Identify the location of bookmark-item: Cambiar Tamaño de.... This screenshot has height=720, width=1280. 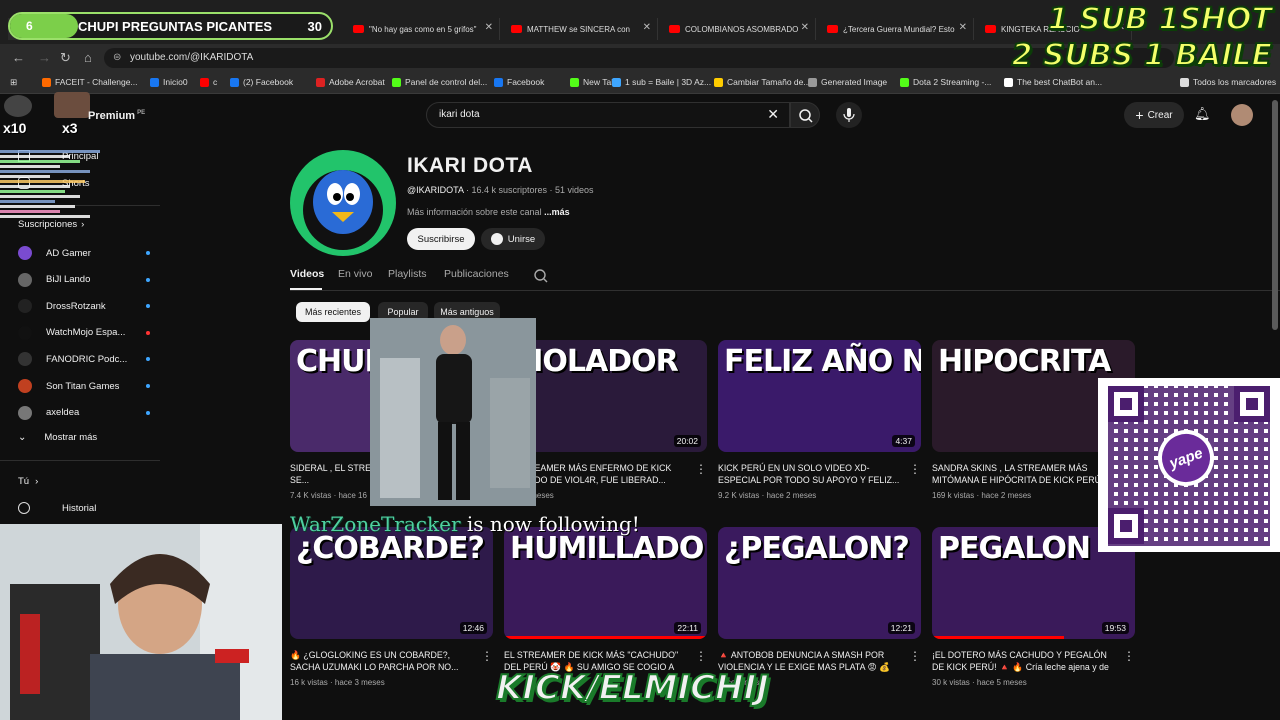
(762, 82).